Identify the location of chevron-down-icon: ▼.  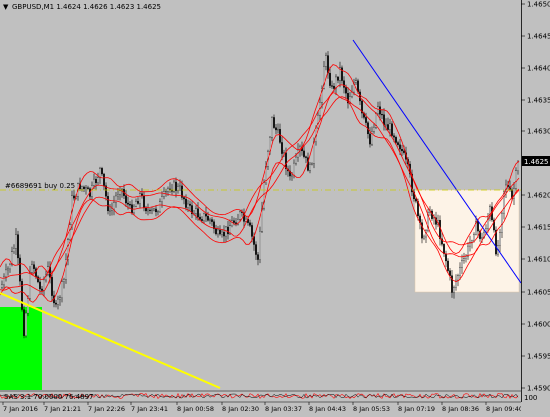
(6, 7).